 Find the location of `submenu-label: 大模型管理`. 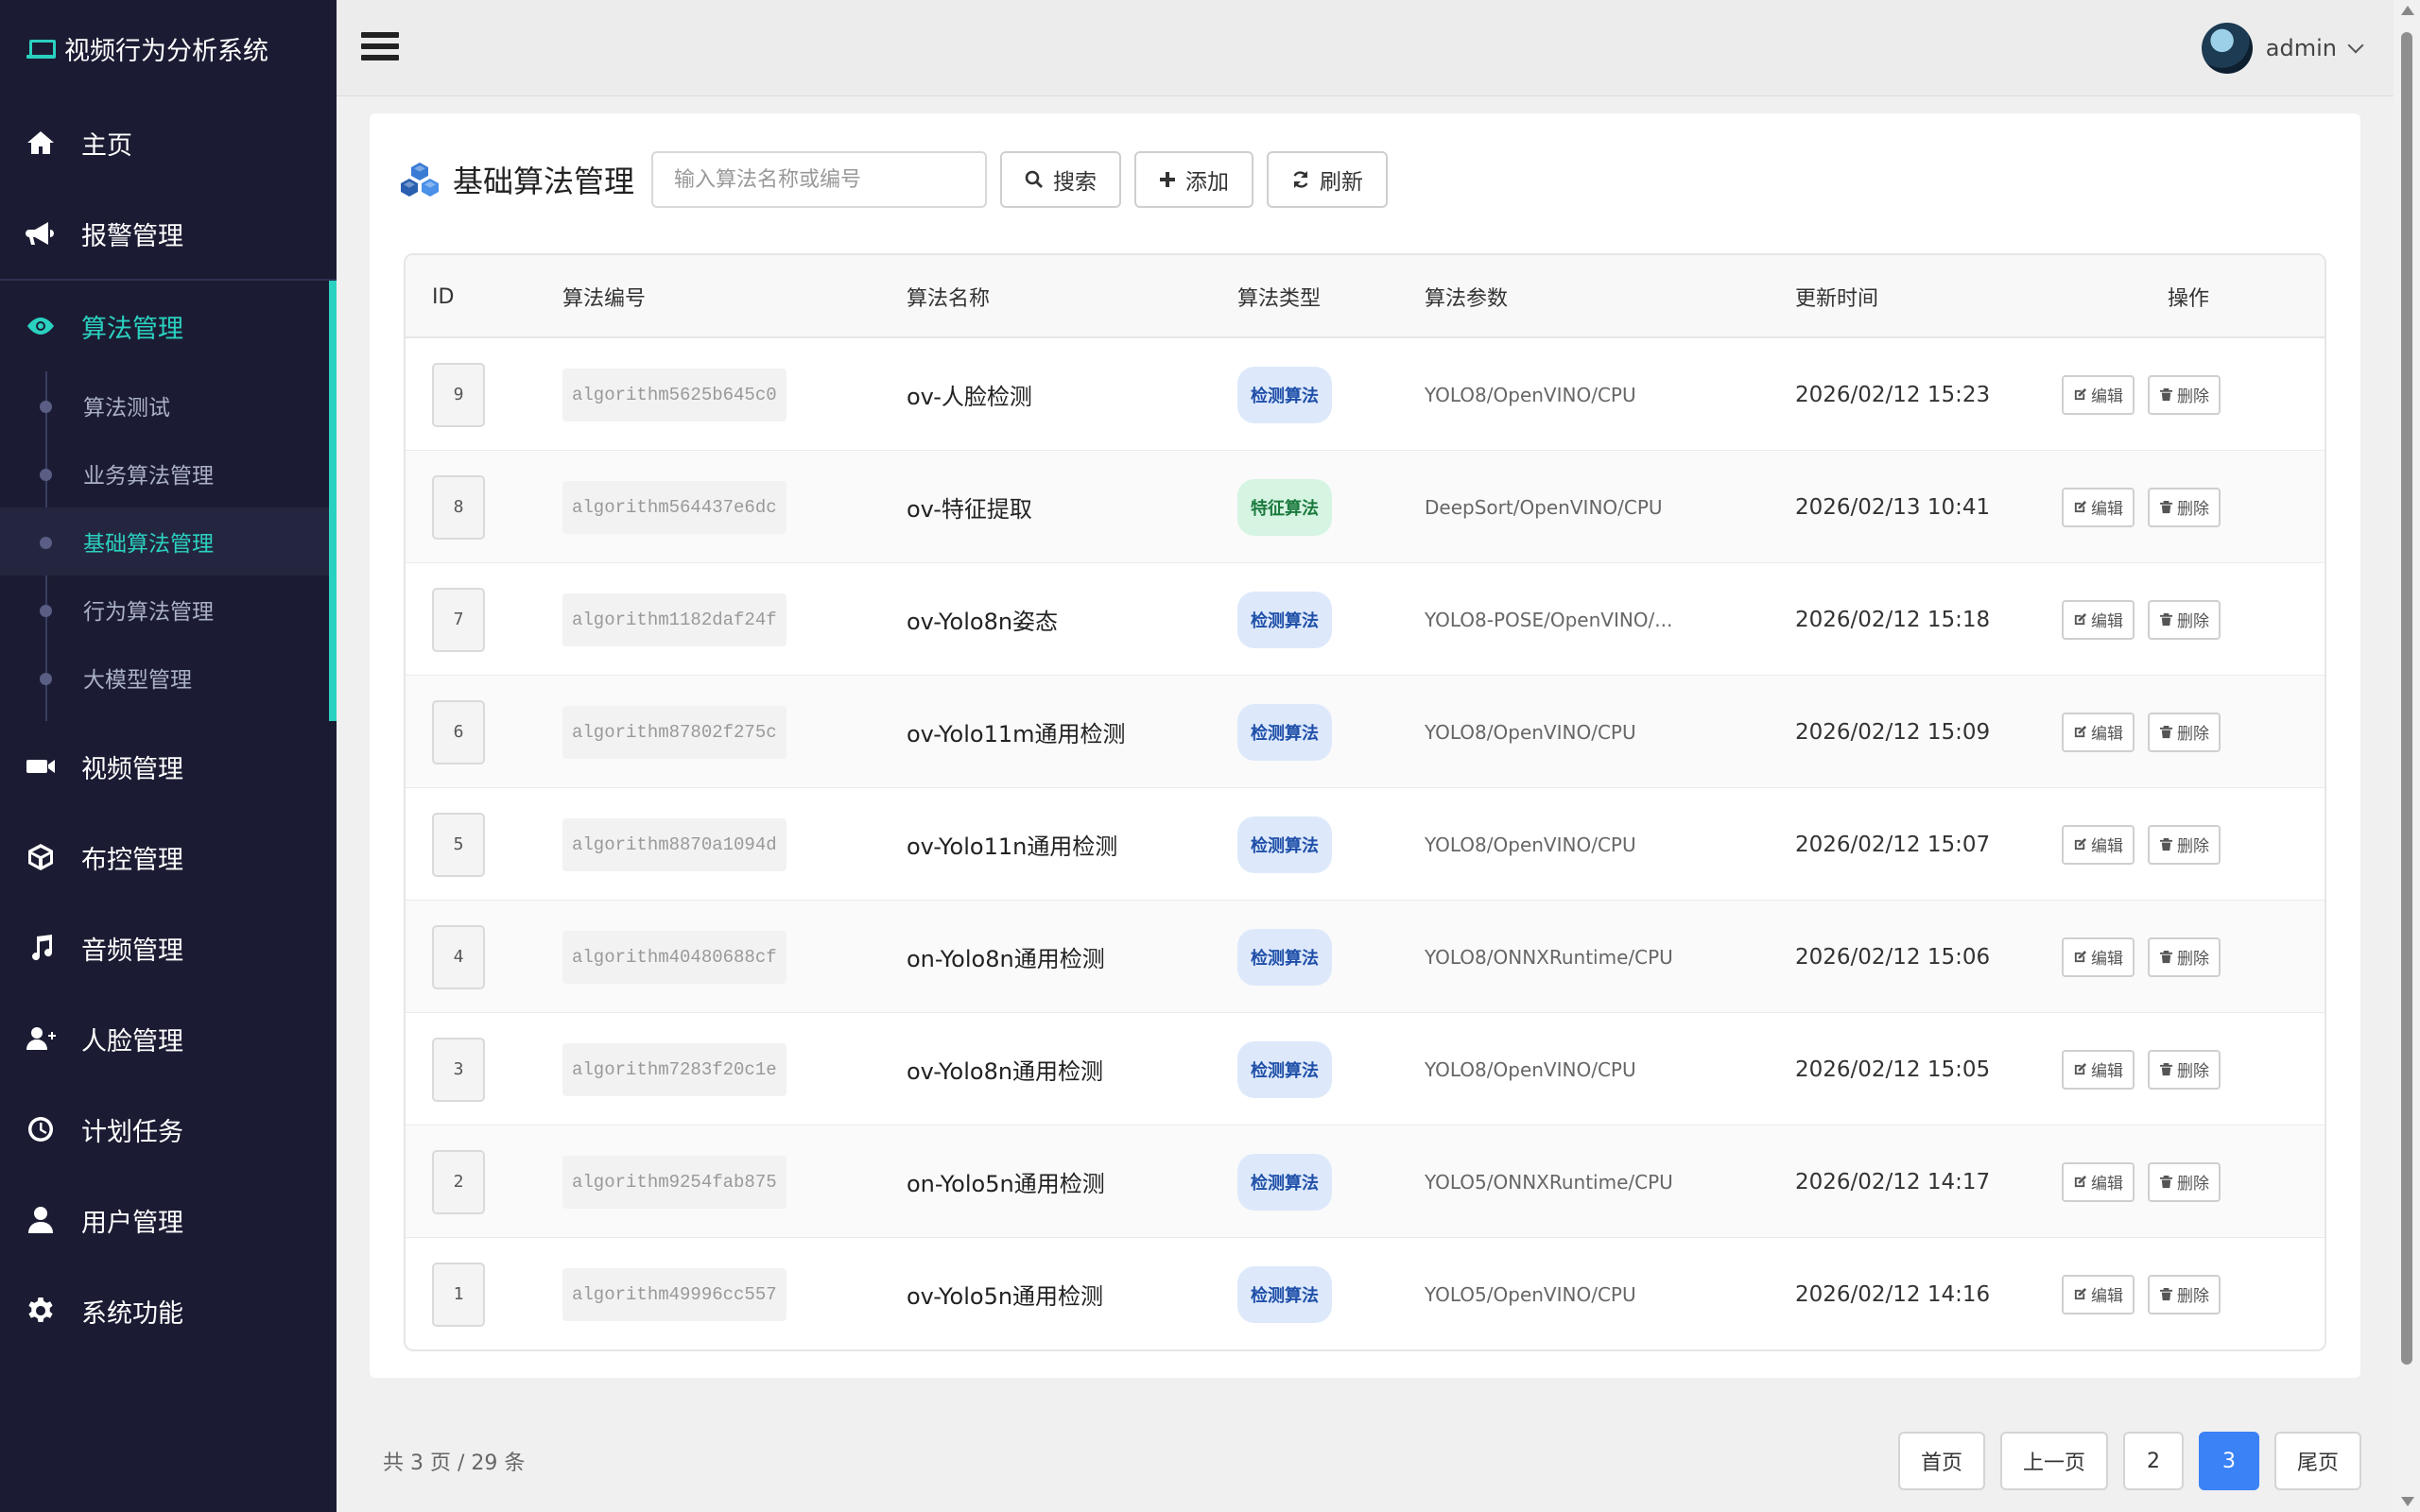

submenu-label: 大模型管理 is located at coordinates (137, 680).